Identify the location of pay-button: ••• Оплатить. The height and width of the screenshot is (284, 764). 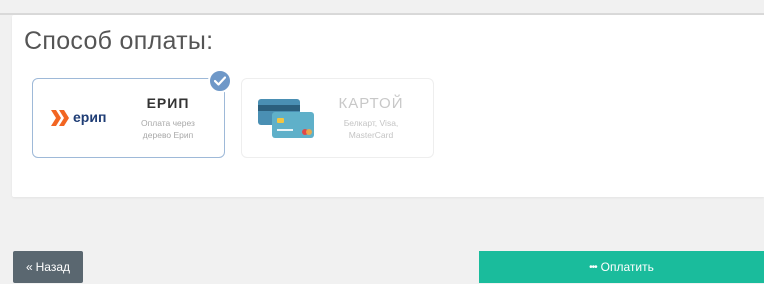
(621, 267).